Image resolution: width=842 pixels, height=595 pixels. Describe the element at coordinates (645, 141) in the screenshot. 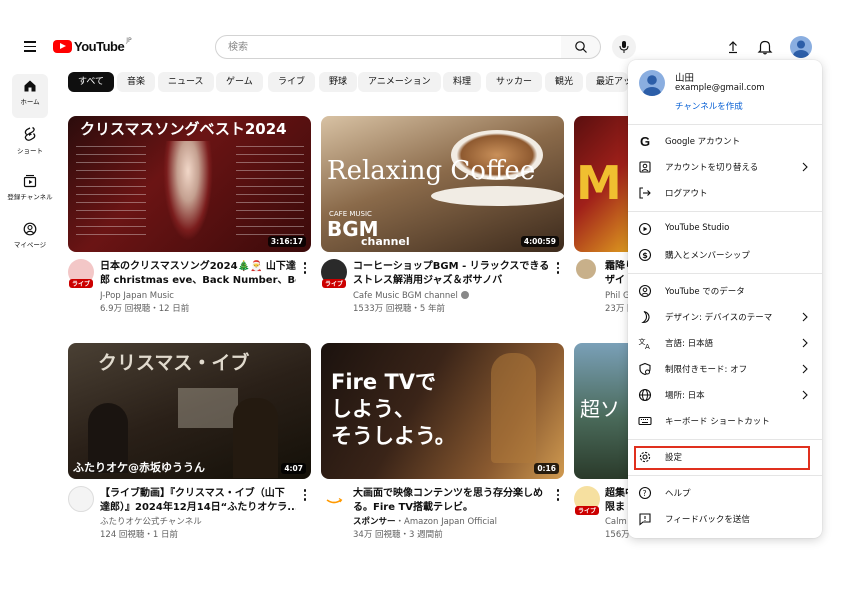

I see `svg-text: G` at that location.